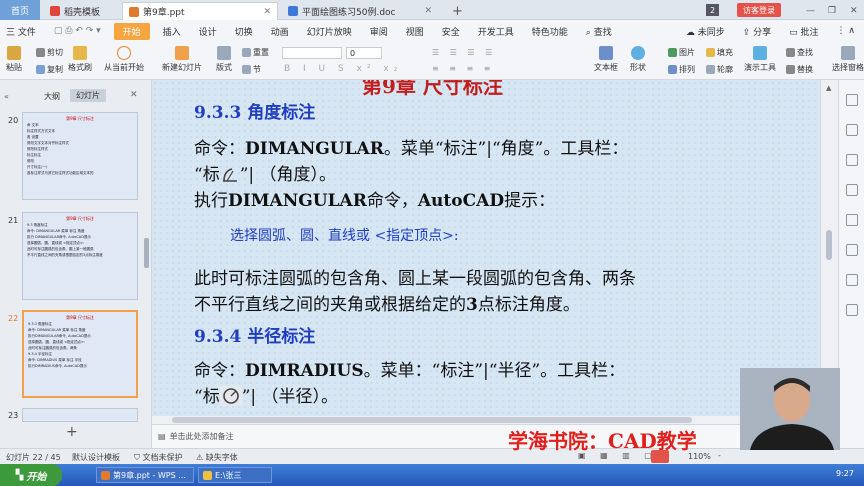  Describe the element at coordinates (681, 69) in the screenshot. I see `arrange-button: 排列` at that location.